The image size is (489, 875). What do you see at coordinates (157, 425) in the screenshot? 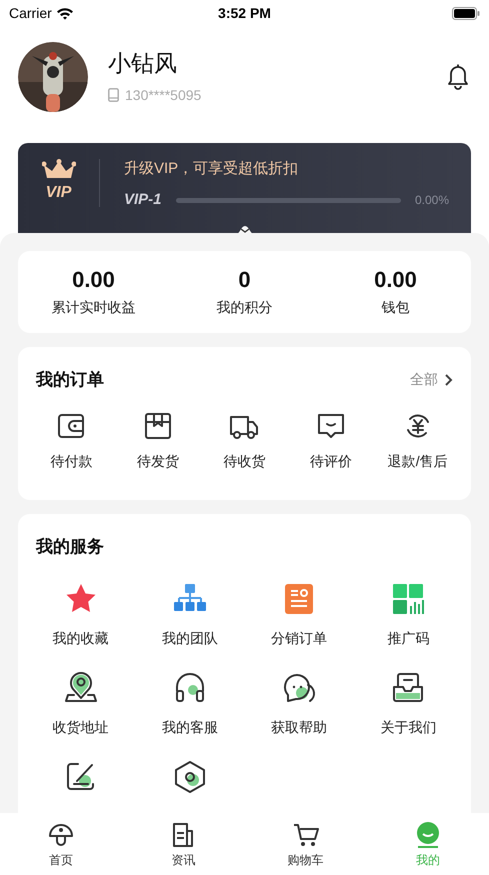
I see `box-icon` at bounding box center [157, 425].